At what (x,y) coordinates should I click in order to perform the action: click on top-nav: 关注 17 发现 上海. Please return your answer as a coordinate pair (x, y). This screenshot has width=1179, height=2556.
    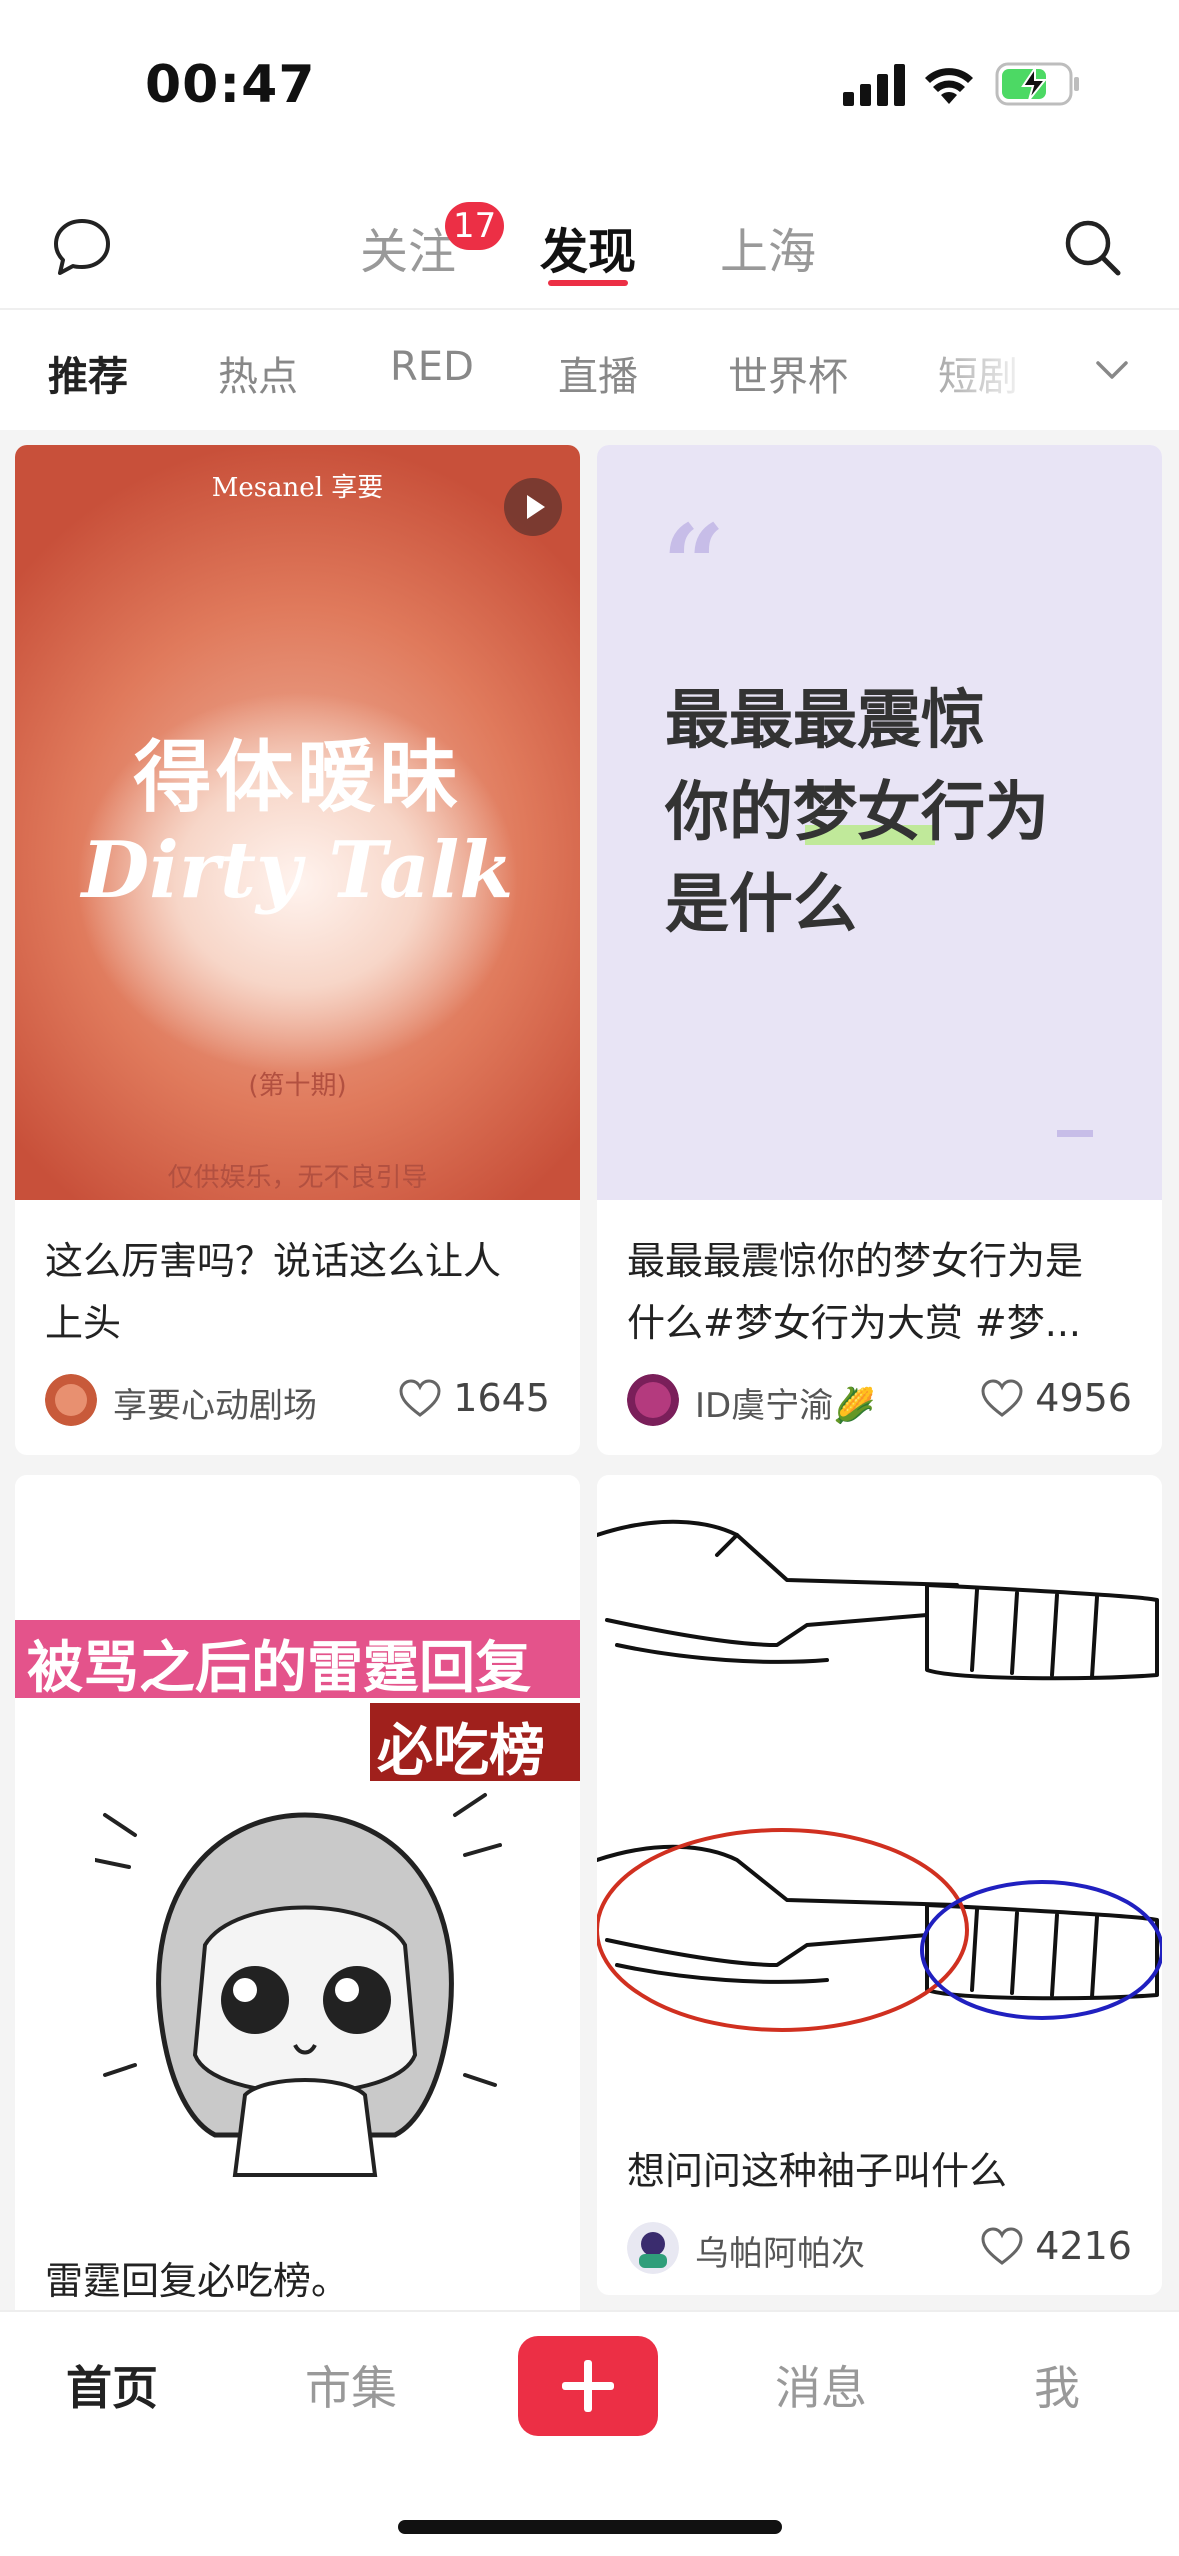
    Looking at the image, I should click on (589, 250).